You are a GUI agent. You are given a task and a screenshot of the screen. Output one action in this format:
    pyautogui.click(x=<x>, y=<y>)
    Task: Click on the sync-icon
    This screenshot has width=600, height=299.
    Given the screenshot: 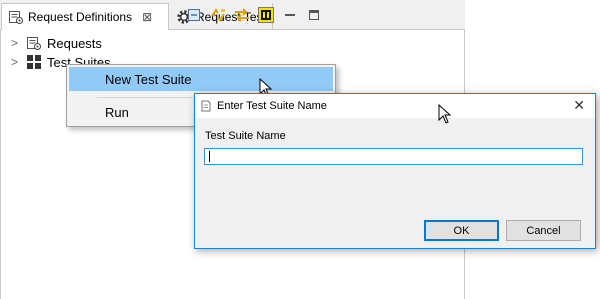 What is the action you would take?
    pyautogui.click(x=218, y=15)
    